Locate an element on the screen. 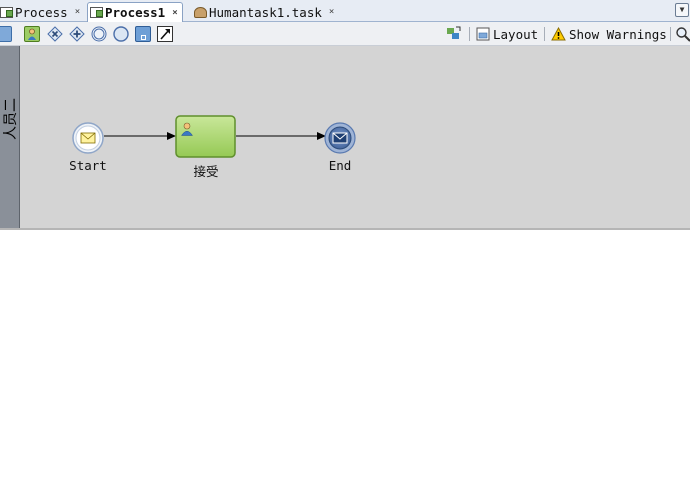 The height and width of the screenshot is (499, 690). tab-label: Process is located at coordinates (41, 12).